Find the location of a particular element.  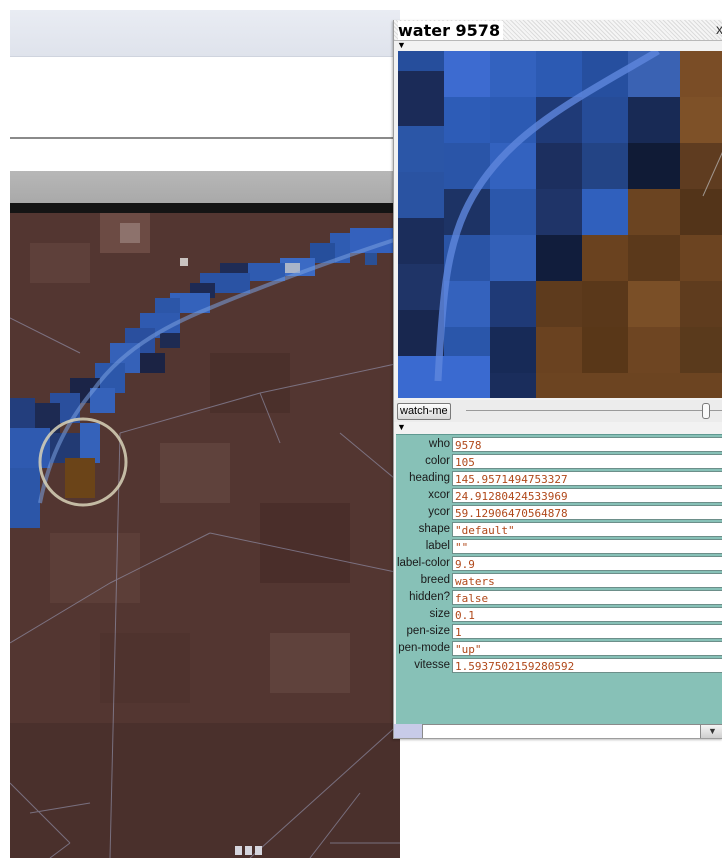

watch-me-button: watch-me is located at coordinates (424, 411).